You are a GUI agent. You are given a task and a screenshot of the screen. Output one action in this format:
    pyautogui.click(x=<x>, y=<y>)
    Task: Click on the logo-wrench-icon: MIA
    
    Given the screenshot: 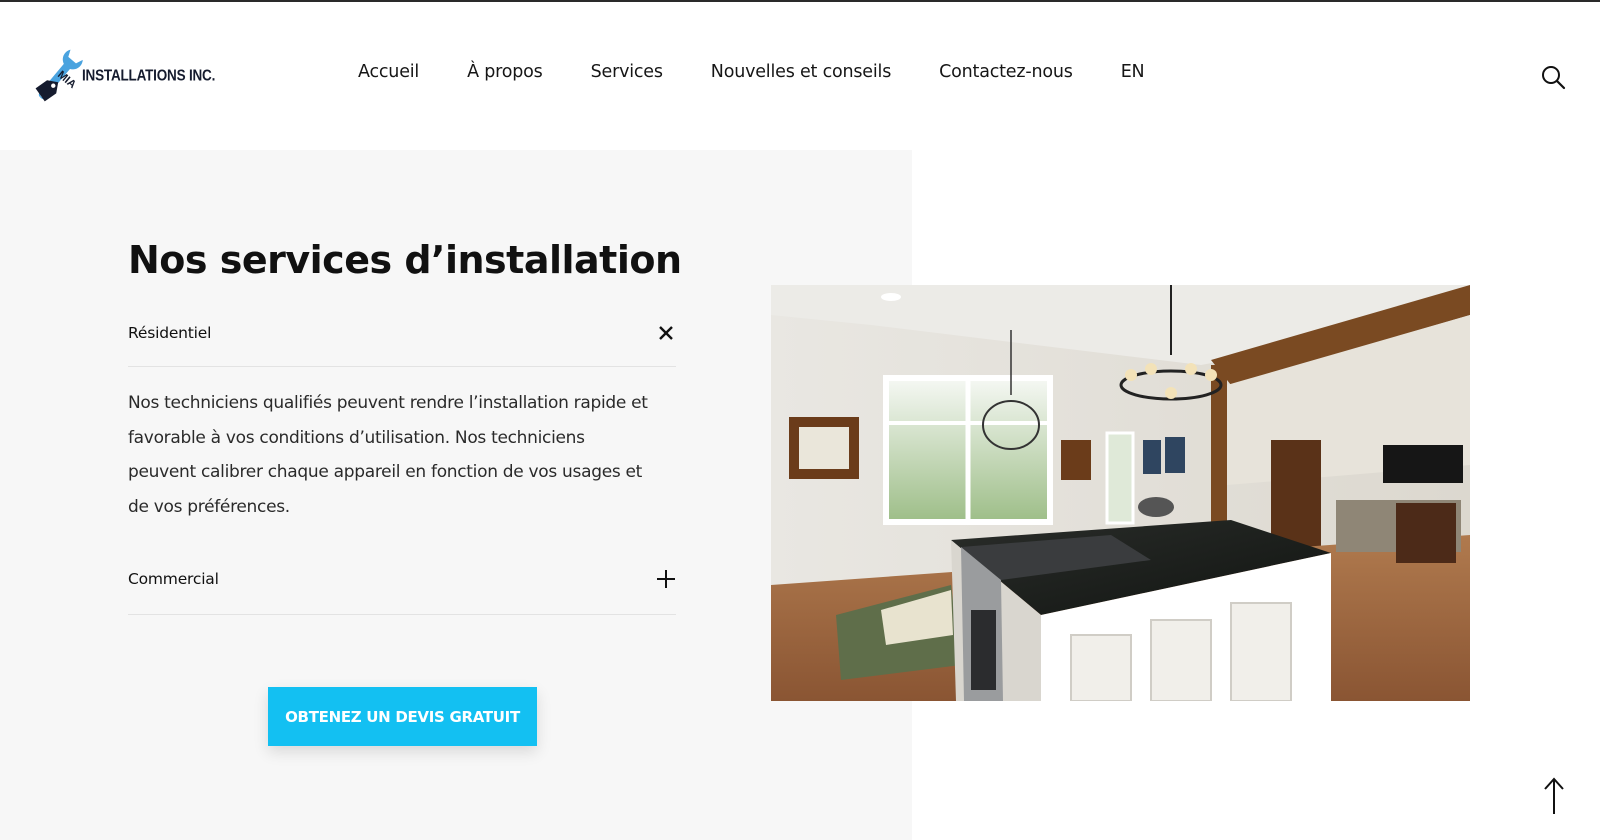 What is the action you would take?
    pyautogui.click(x=59, y=75)
    